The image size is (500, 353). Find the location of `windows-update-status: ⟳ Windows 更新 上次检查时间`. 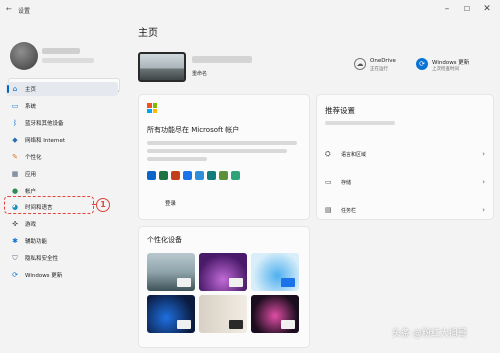

windows-update-status: ⟳ Windows 更新 上次检查时间 is located at coordinates (442, 65).